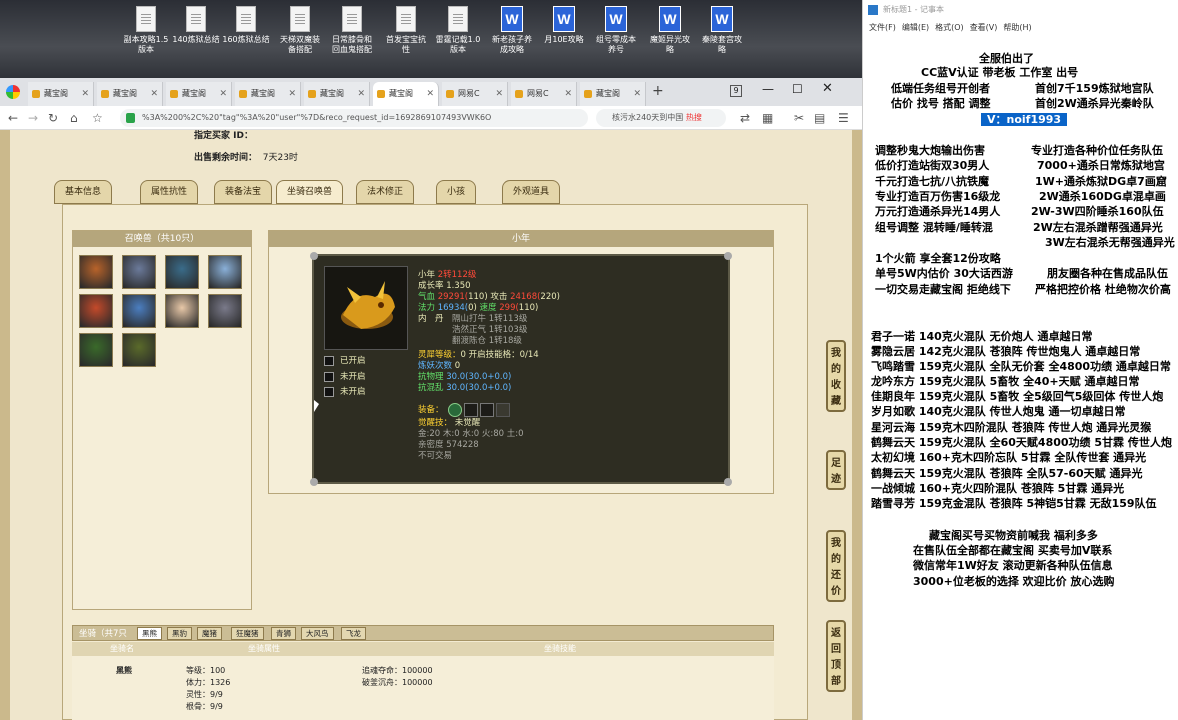 The height and width of the screenshot is (720, 1178). Describe the element at coordinates (819, 118) in the screenshot. I see `reading-icon: ▤` at that location.